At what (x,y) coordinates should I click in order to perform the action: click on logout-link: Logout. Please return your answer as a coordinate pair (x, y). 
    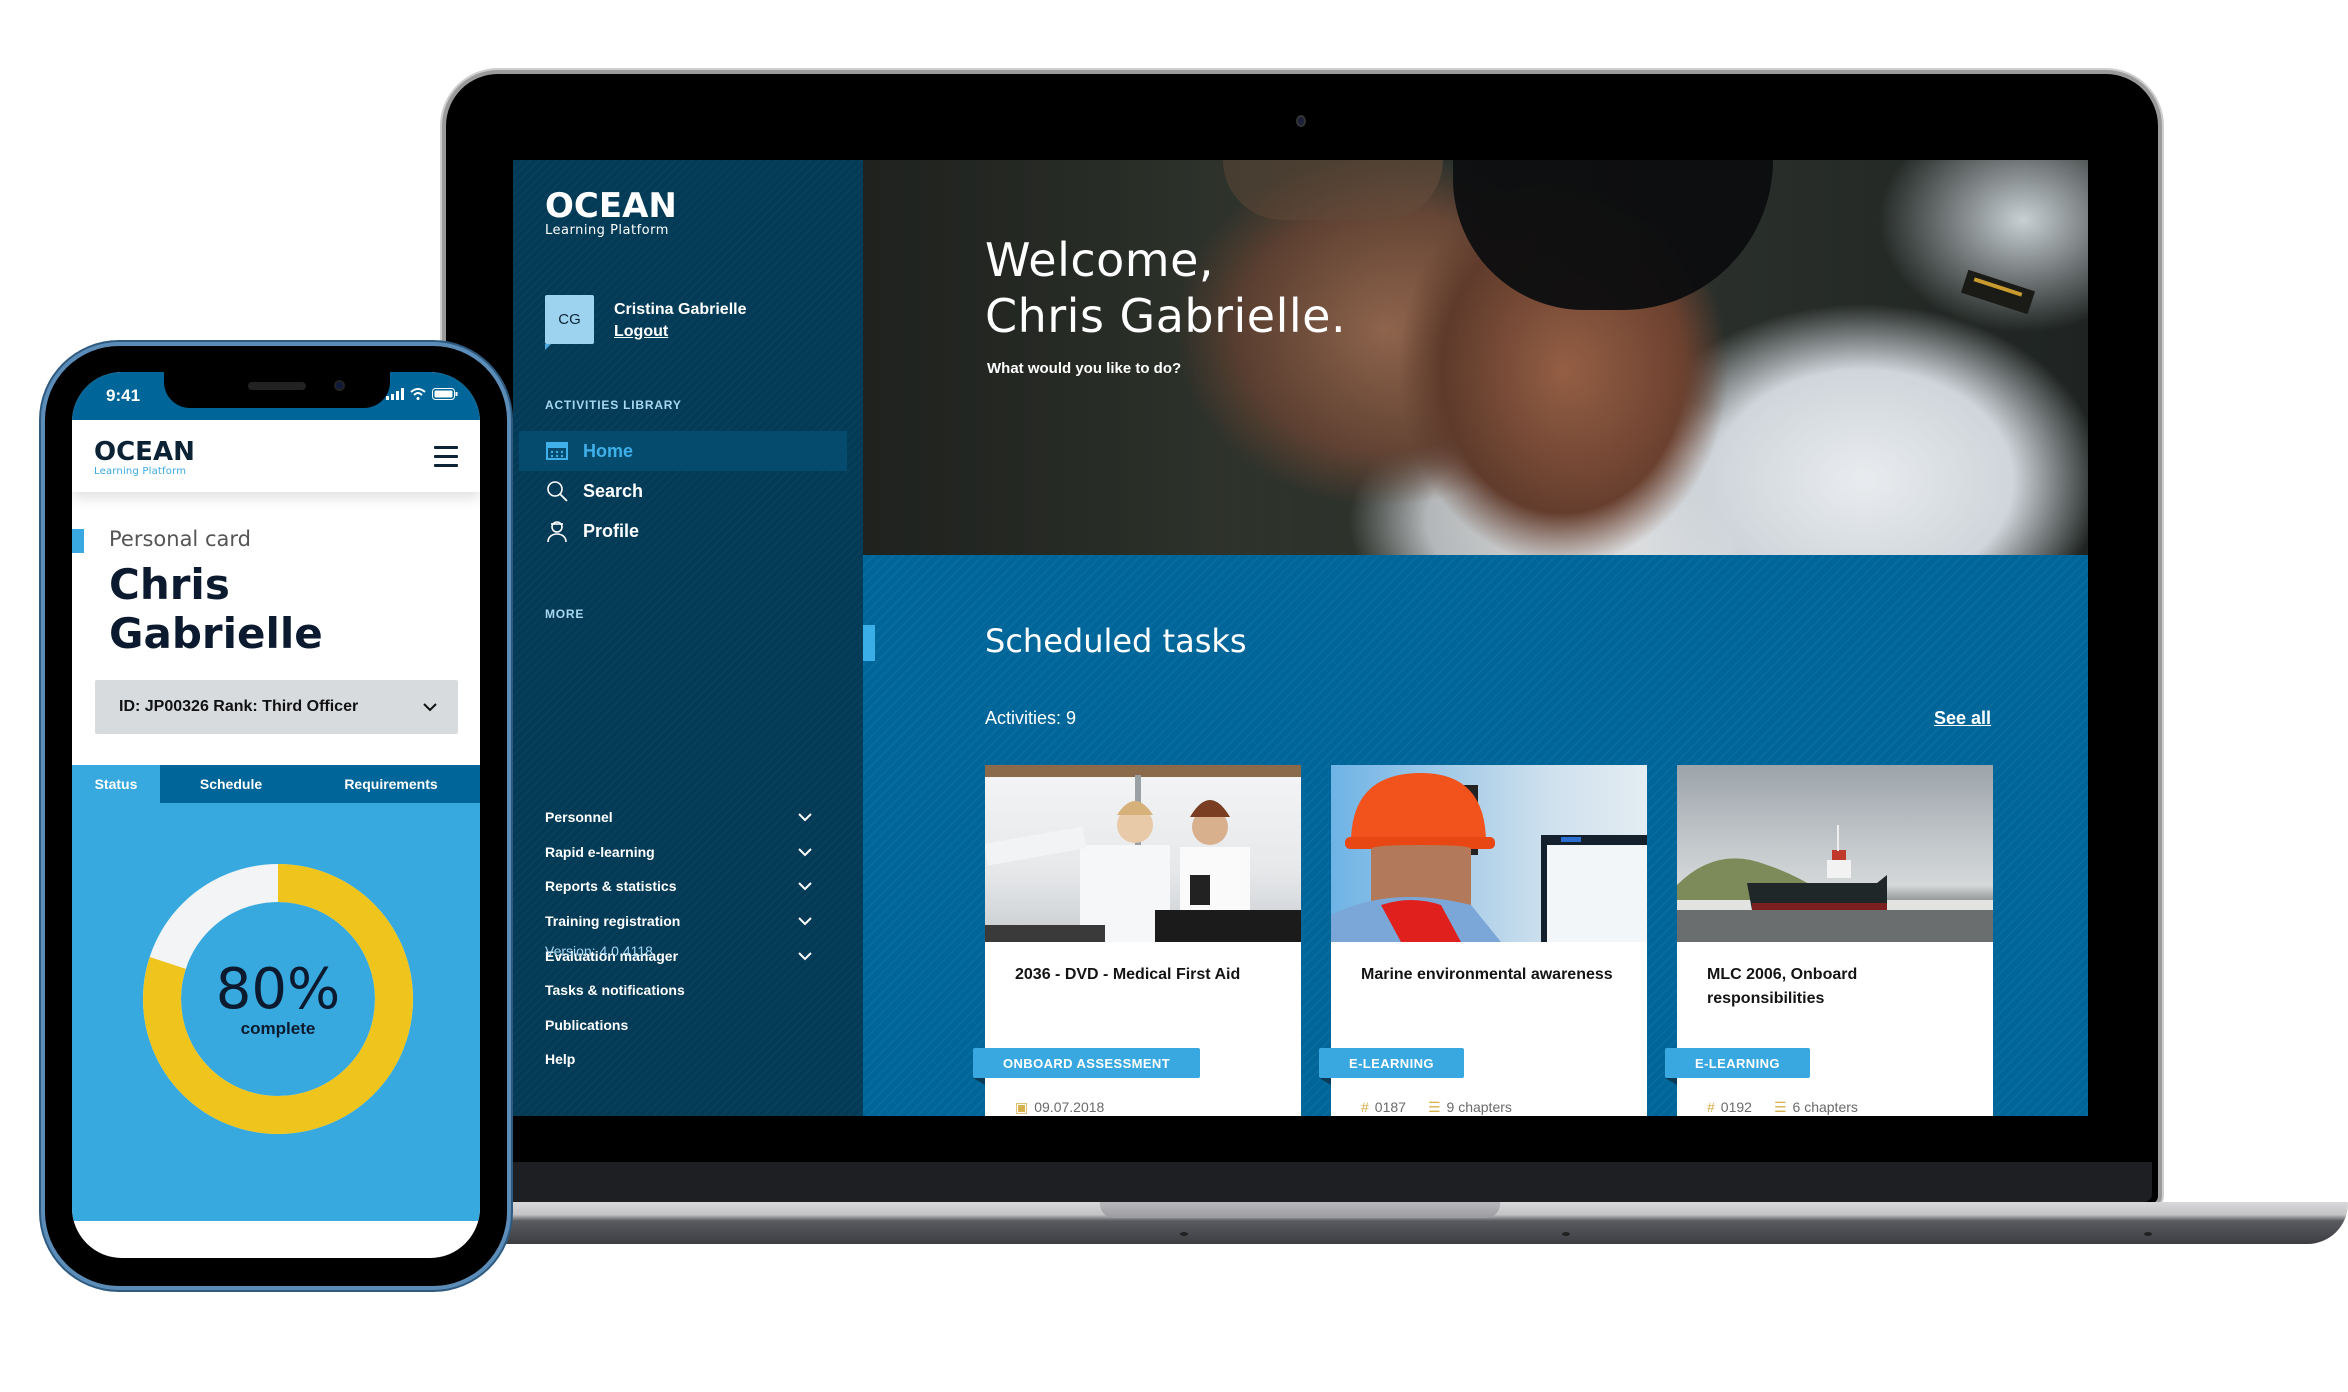
    Looking at the image, I should click on (680, 332).